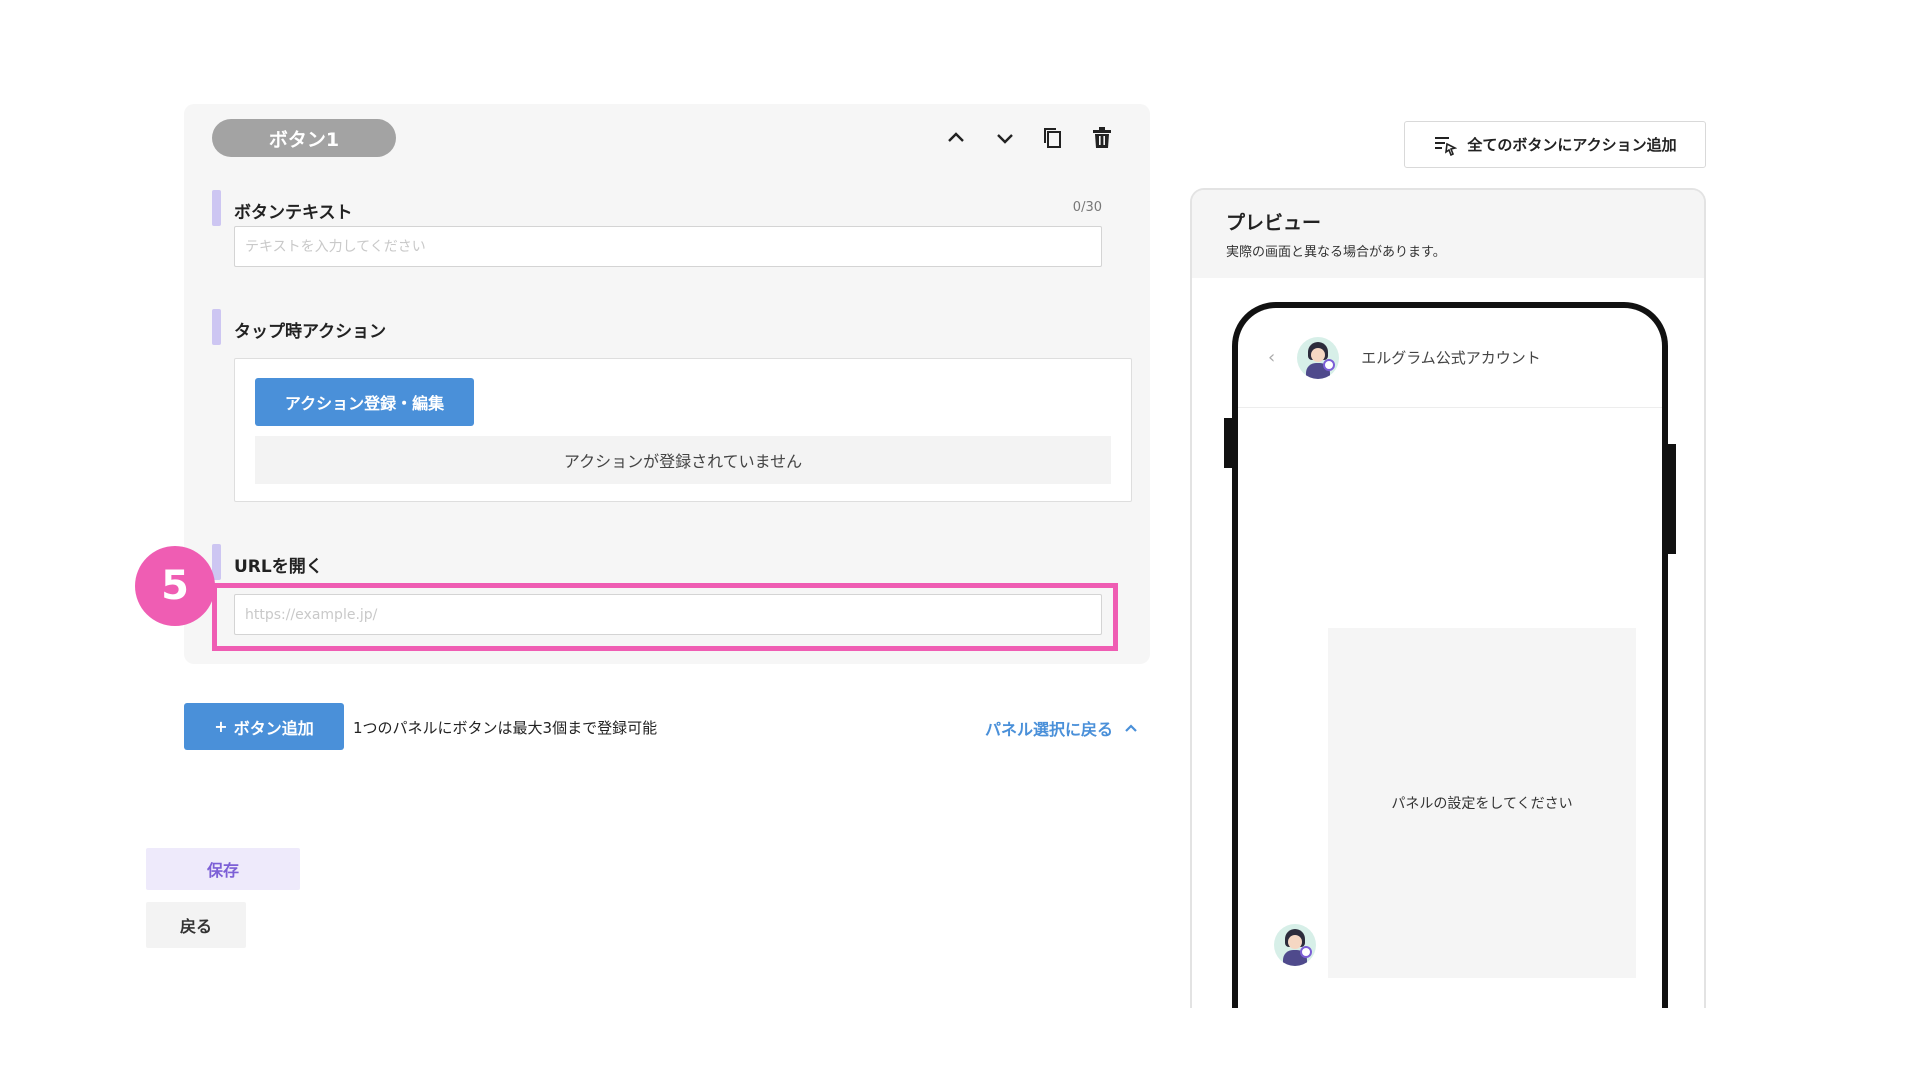 The height and width of the screenshot is (1080, 1920). I want to click on tap-action-label: タップ時アクション, so click(310, 332).